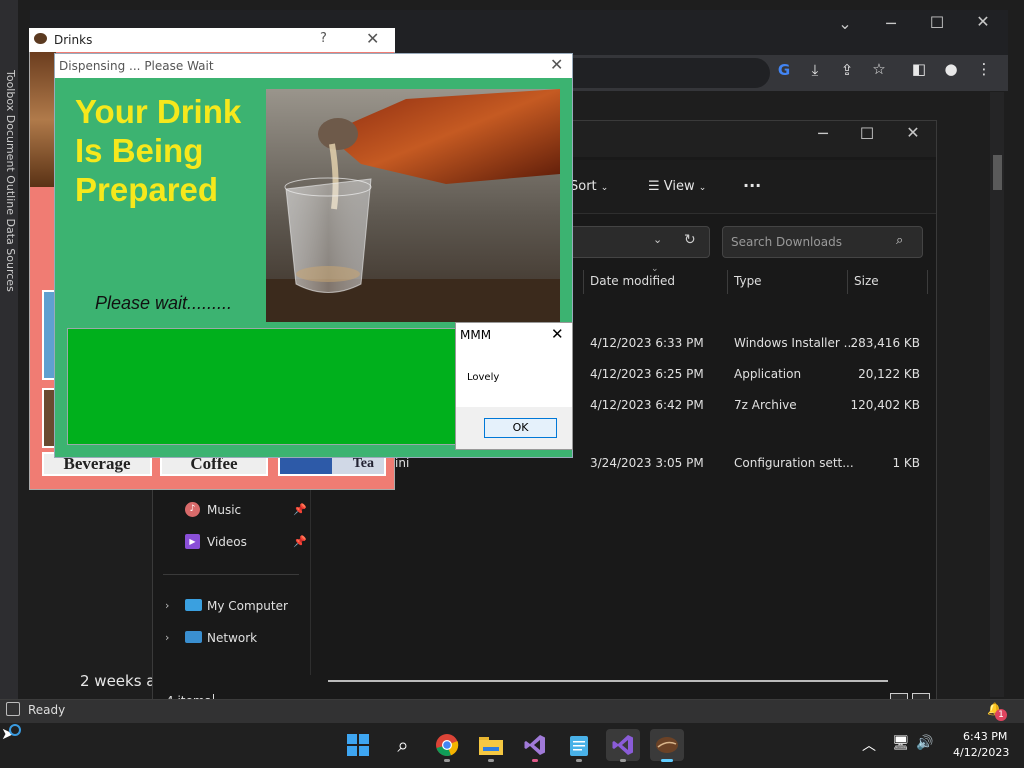 The width and height of the screenshot is (1024, 768). What do you see at coordinates (73, 40) in the screenshot?
I see `drinks-title: Drinks` at bounding box center [73, 40].